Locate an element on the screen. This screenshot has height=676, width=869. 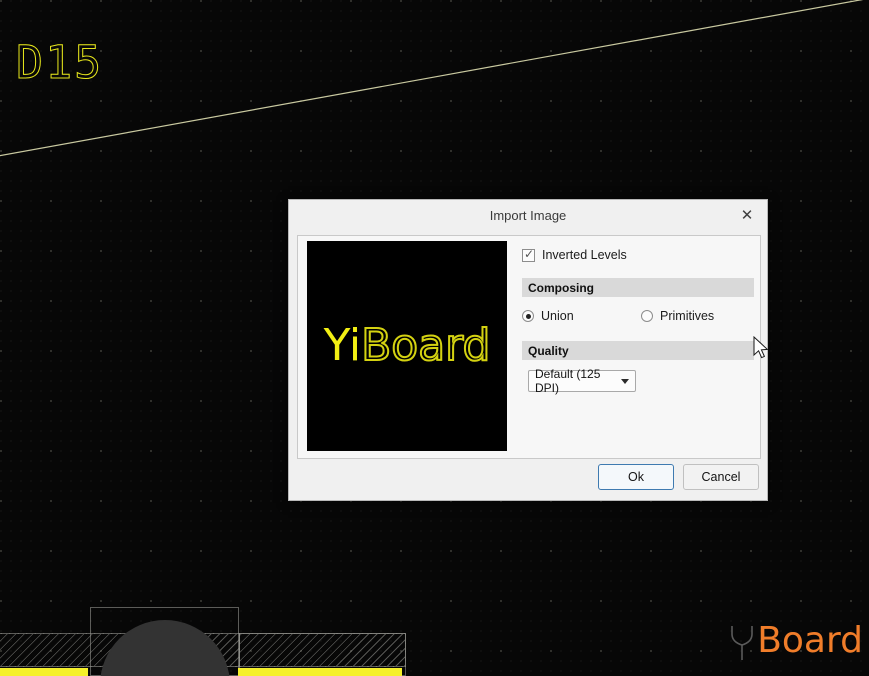
check-icon: ✓ is located at coordinates (529, 253).